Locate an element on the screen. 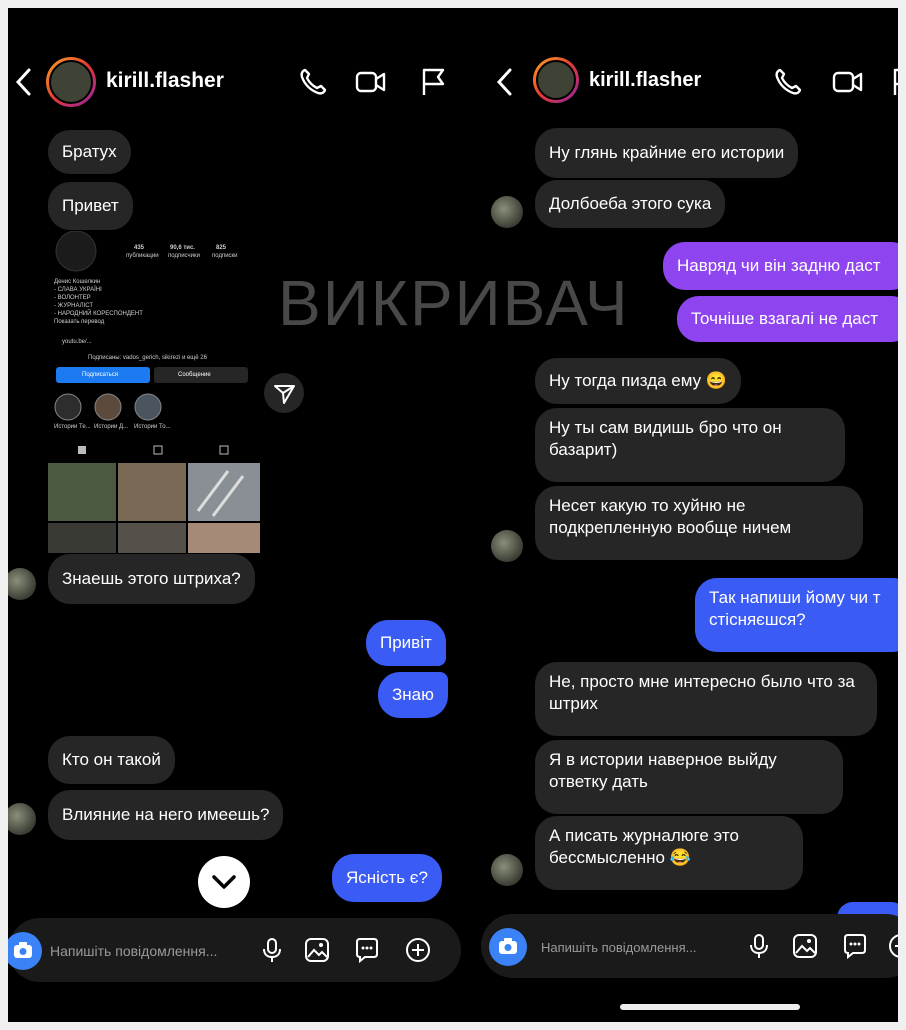 This screenshot has height=1030, width=906. message-incoming: Ну тогда пизда ему 😄 is located at coordinates (638, 381).